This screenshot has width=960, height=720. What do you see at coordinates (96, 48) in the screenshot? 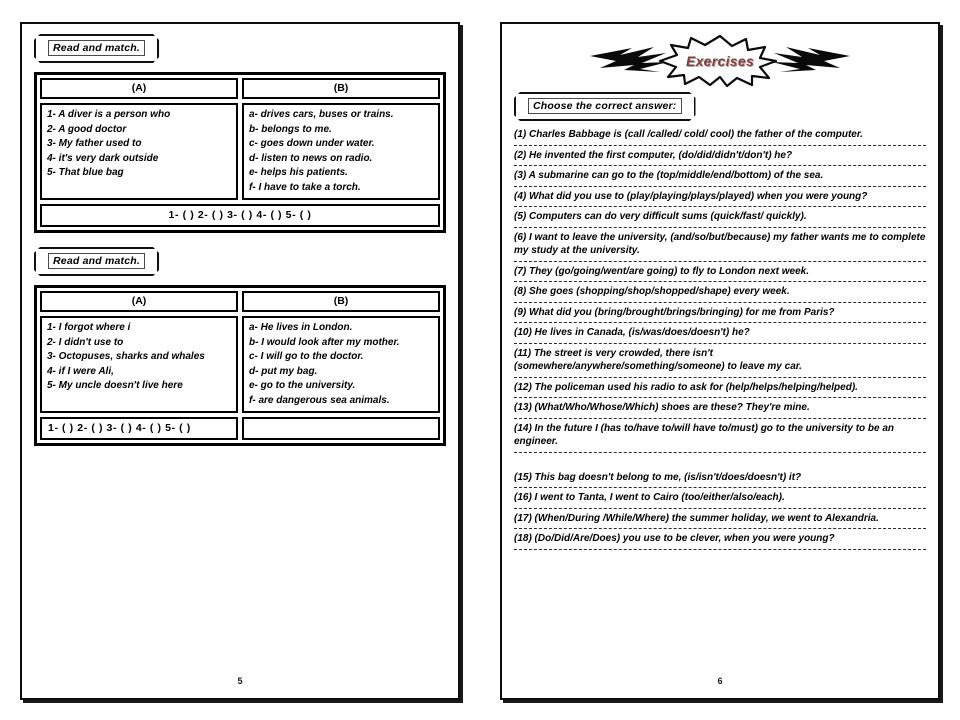
I see `read-and-match-banner-1: Read and match.` at bounding box center [96, 48].